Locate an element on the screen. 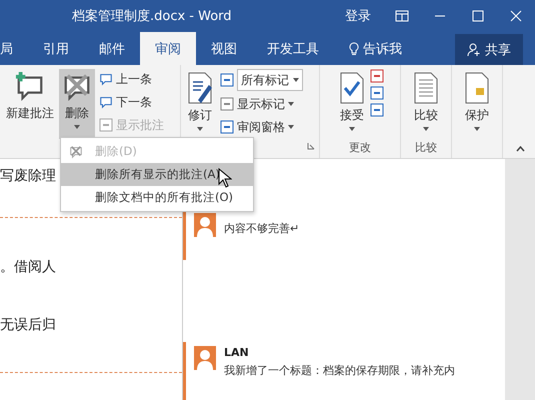  panel-icon is located at coordinates (106, 125).